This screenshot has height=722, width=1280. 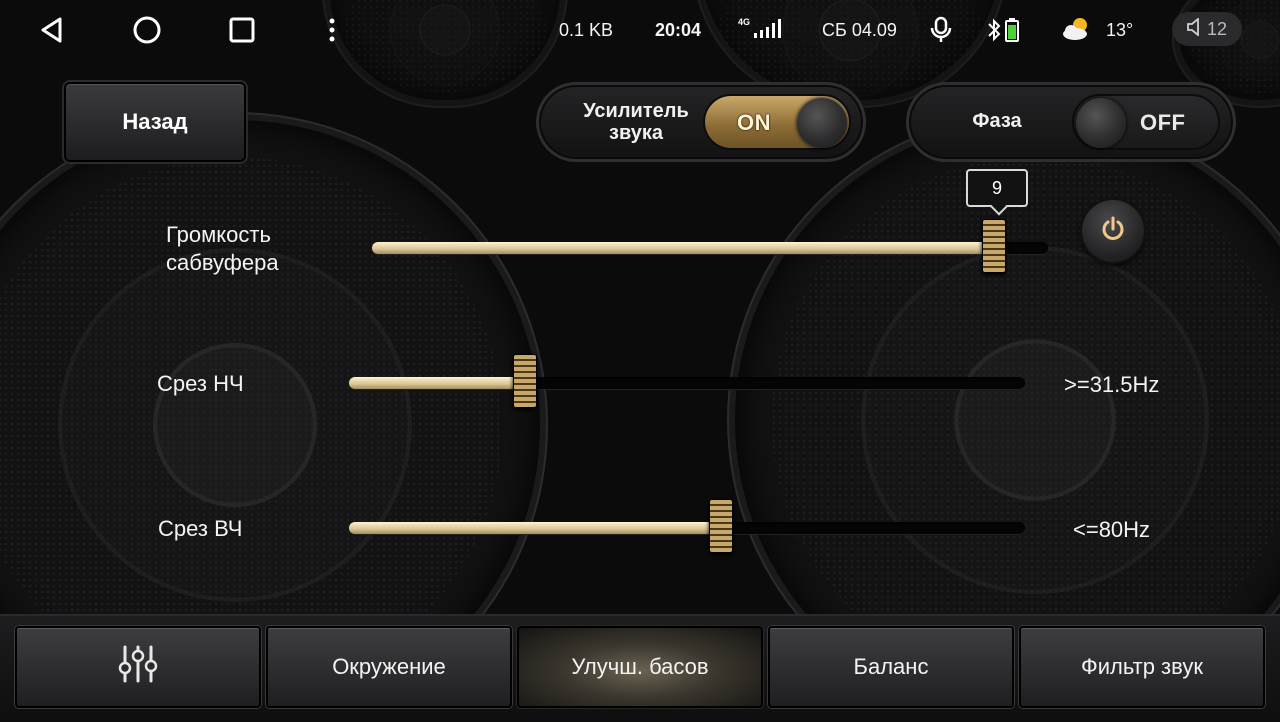 I want to click on high-cut-value: <=80Hz, so click(x=1112, y=529).